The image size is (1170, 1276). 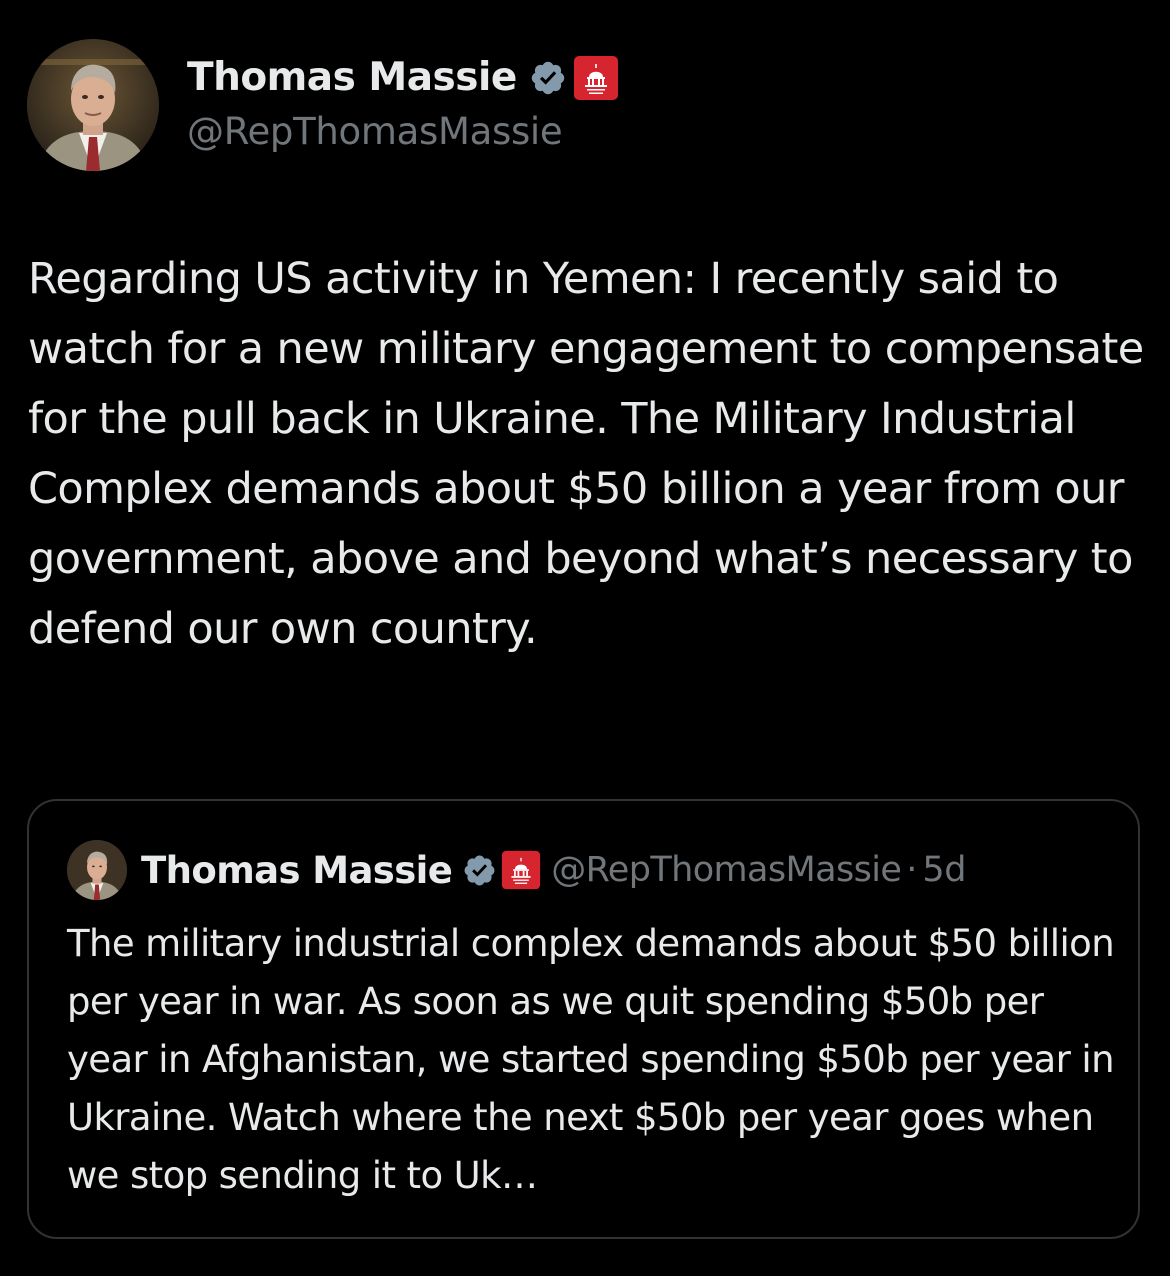 I want to click on author-row: Thomas Massie @RepThomasMassie, so click(x=323, y=105).